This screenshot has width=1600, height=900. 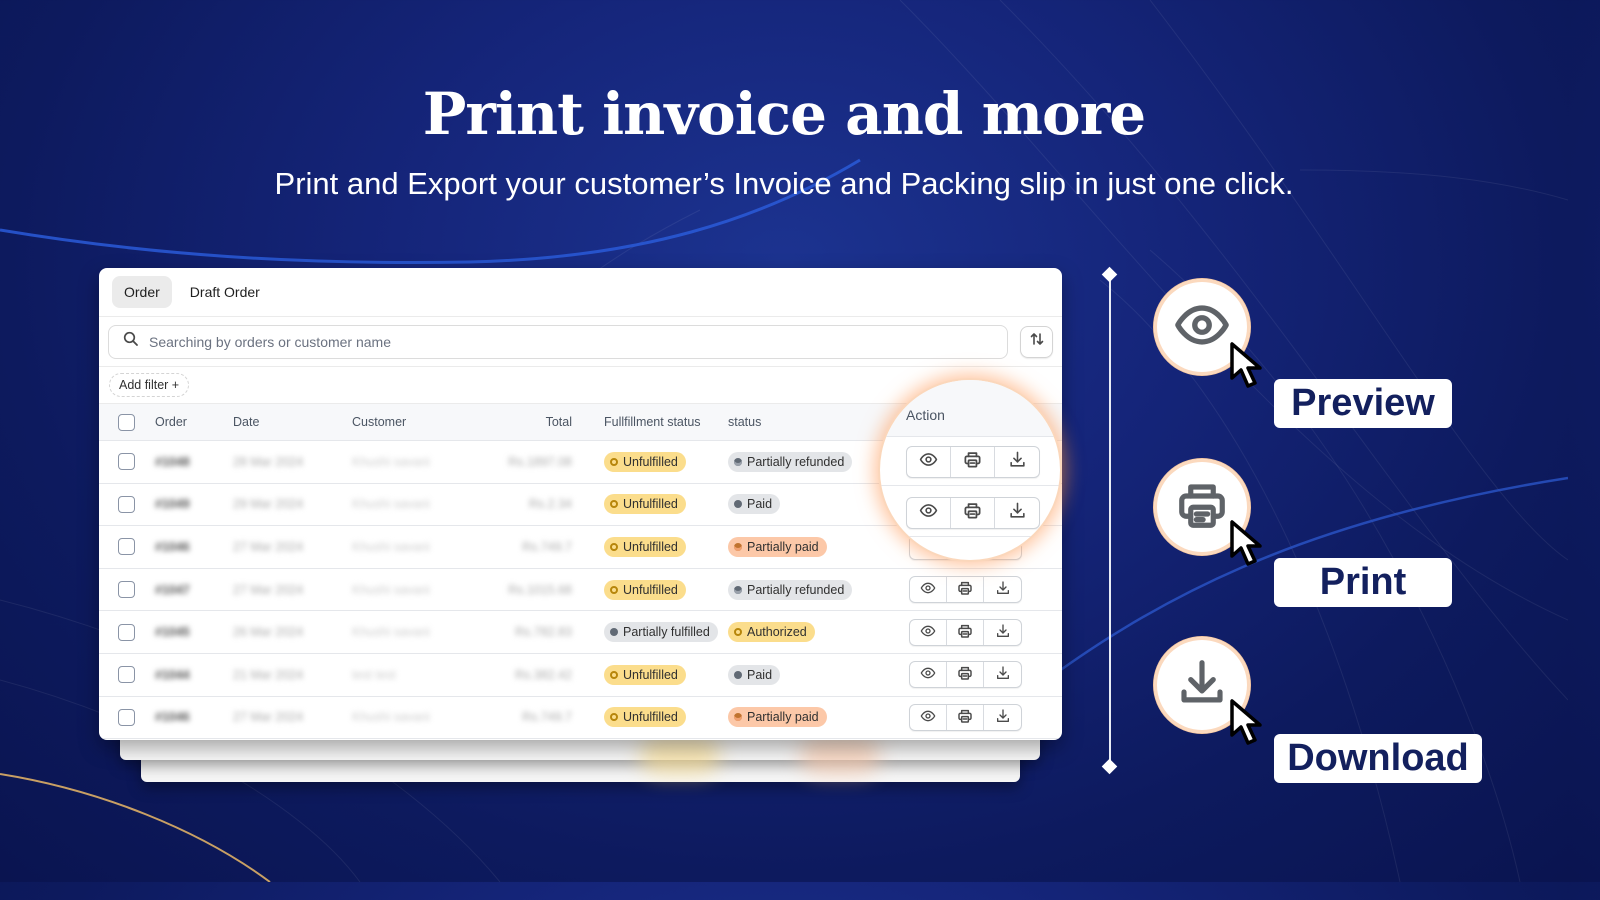 What do you see at coordinates (131, 341) in the screenshot?
I see `search-icon` at bounding box center [131, 341].